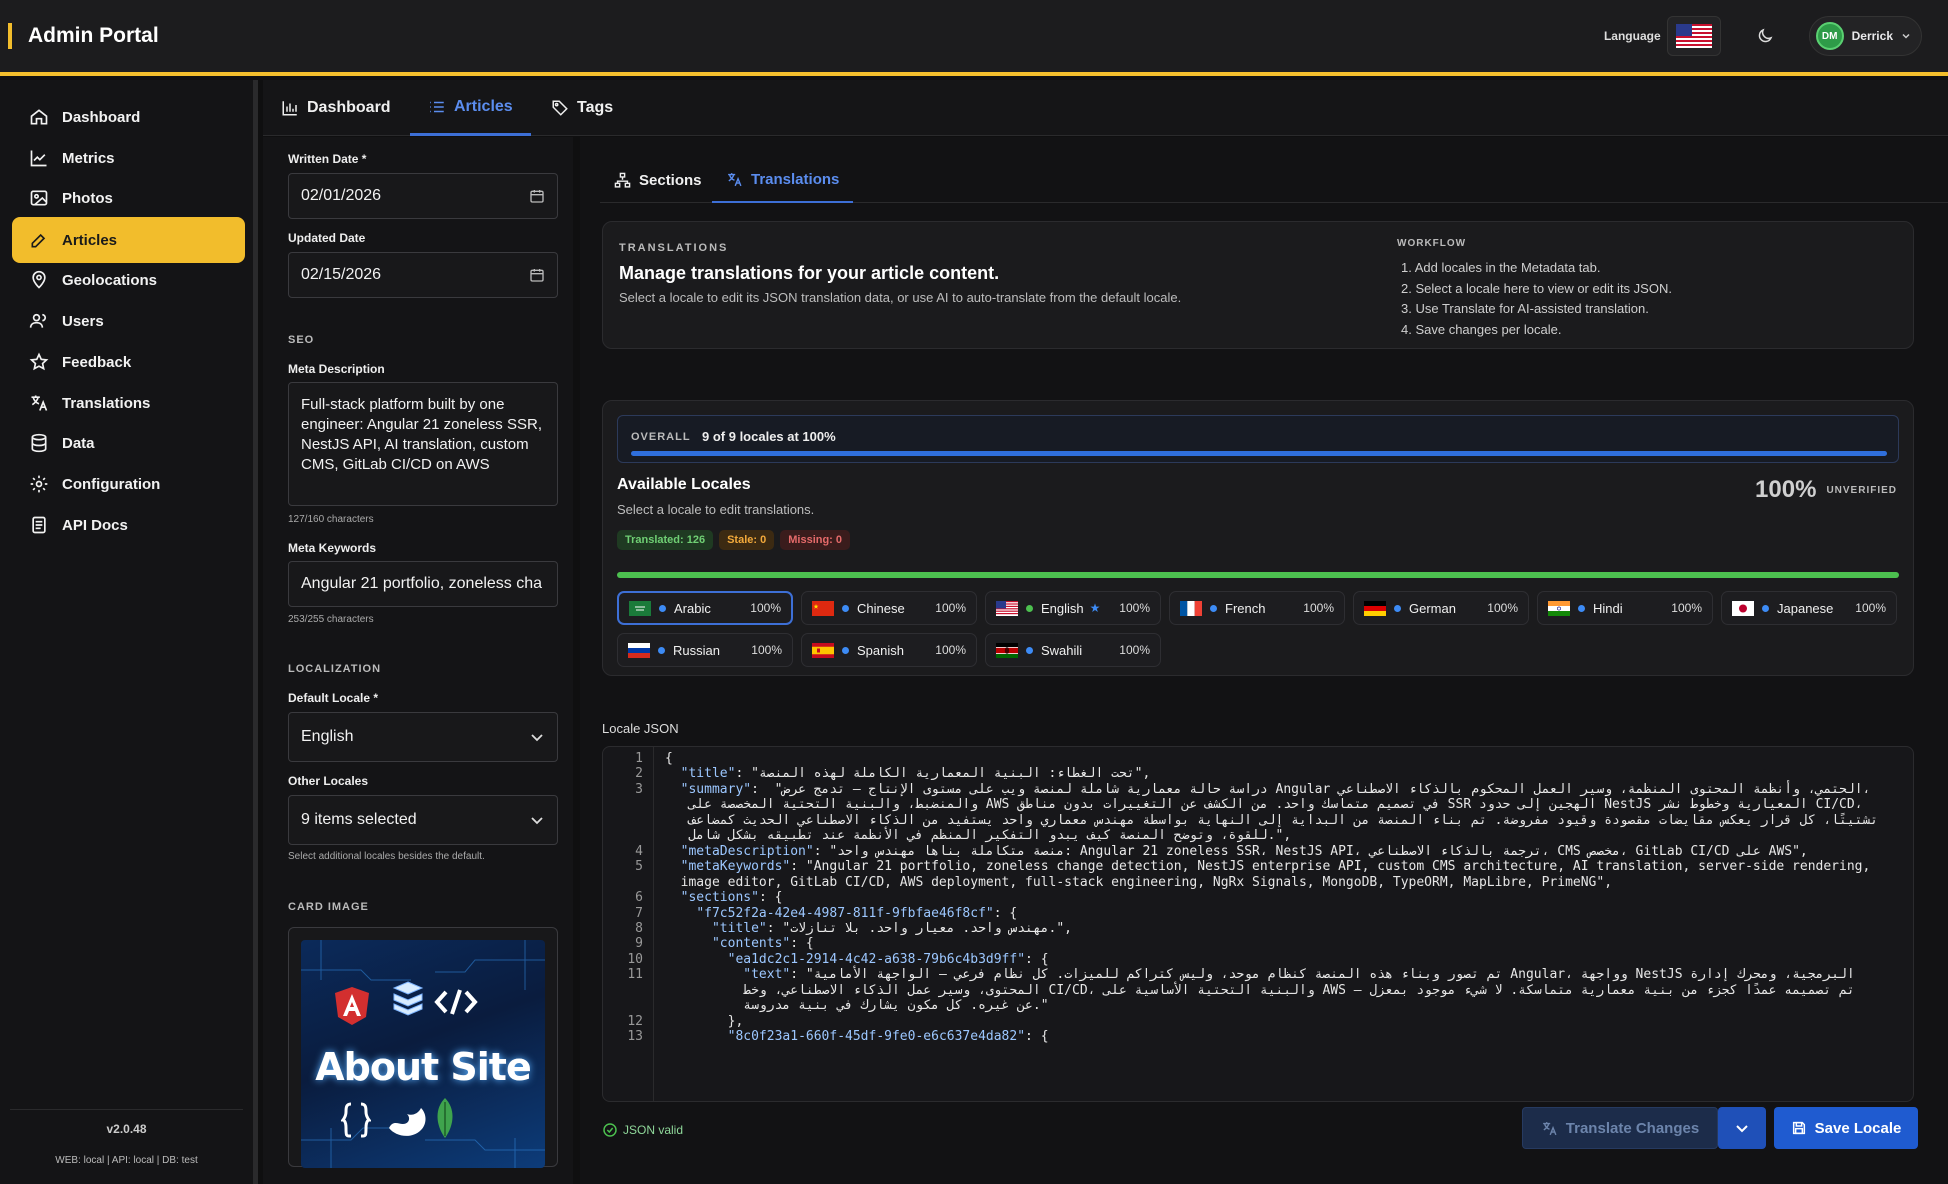 The image size is (1948, 1184). I want to click on database-icon, so click(39, 443).